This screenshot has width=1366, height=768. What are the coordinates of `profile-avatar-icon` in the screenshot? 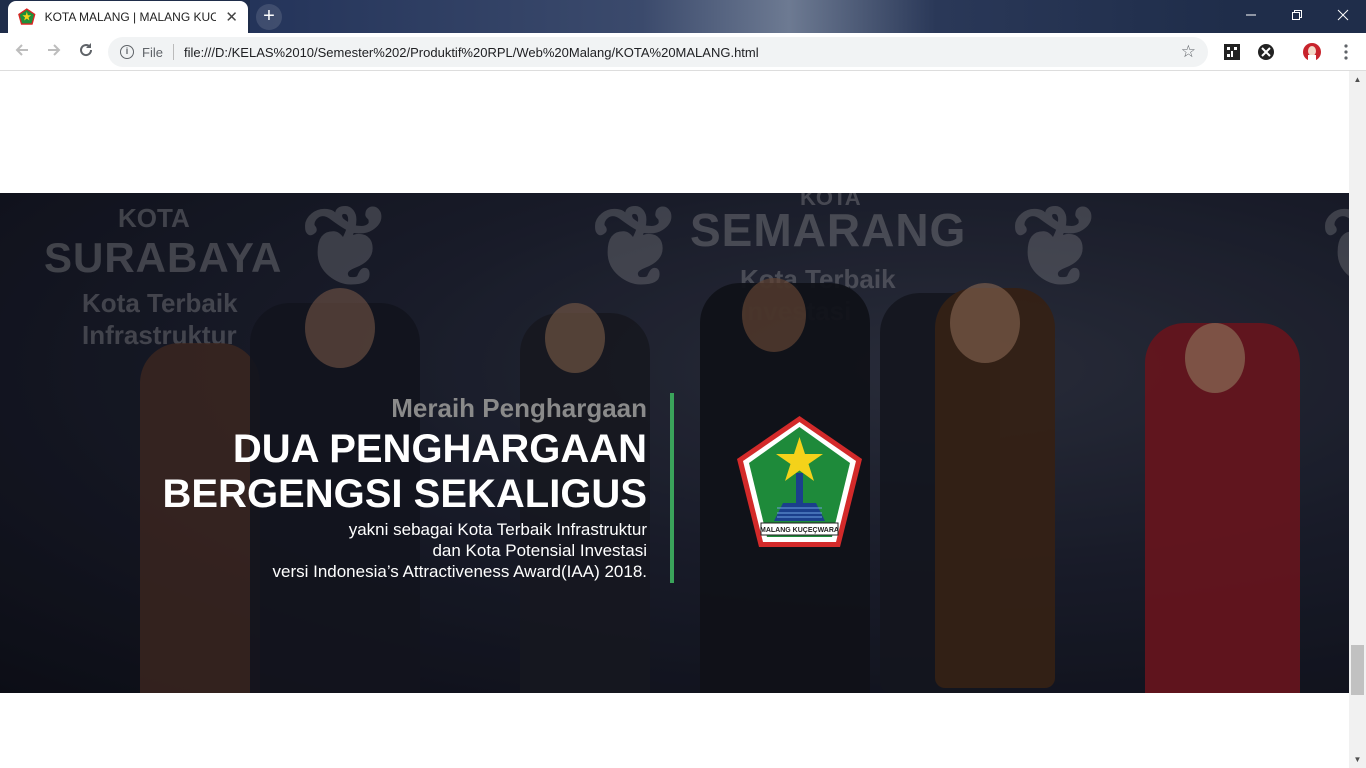 It's located at (1312, 52).